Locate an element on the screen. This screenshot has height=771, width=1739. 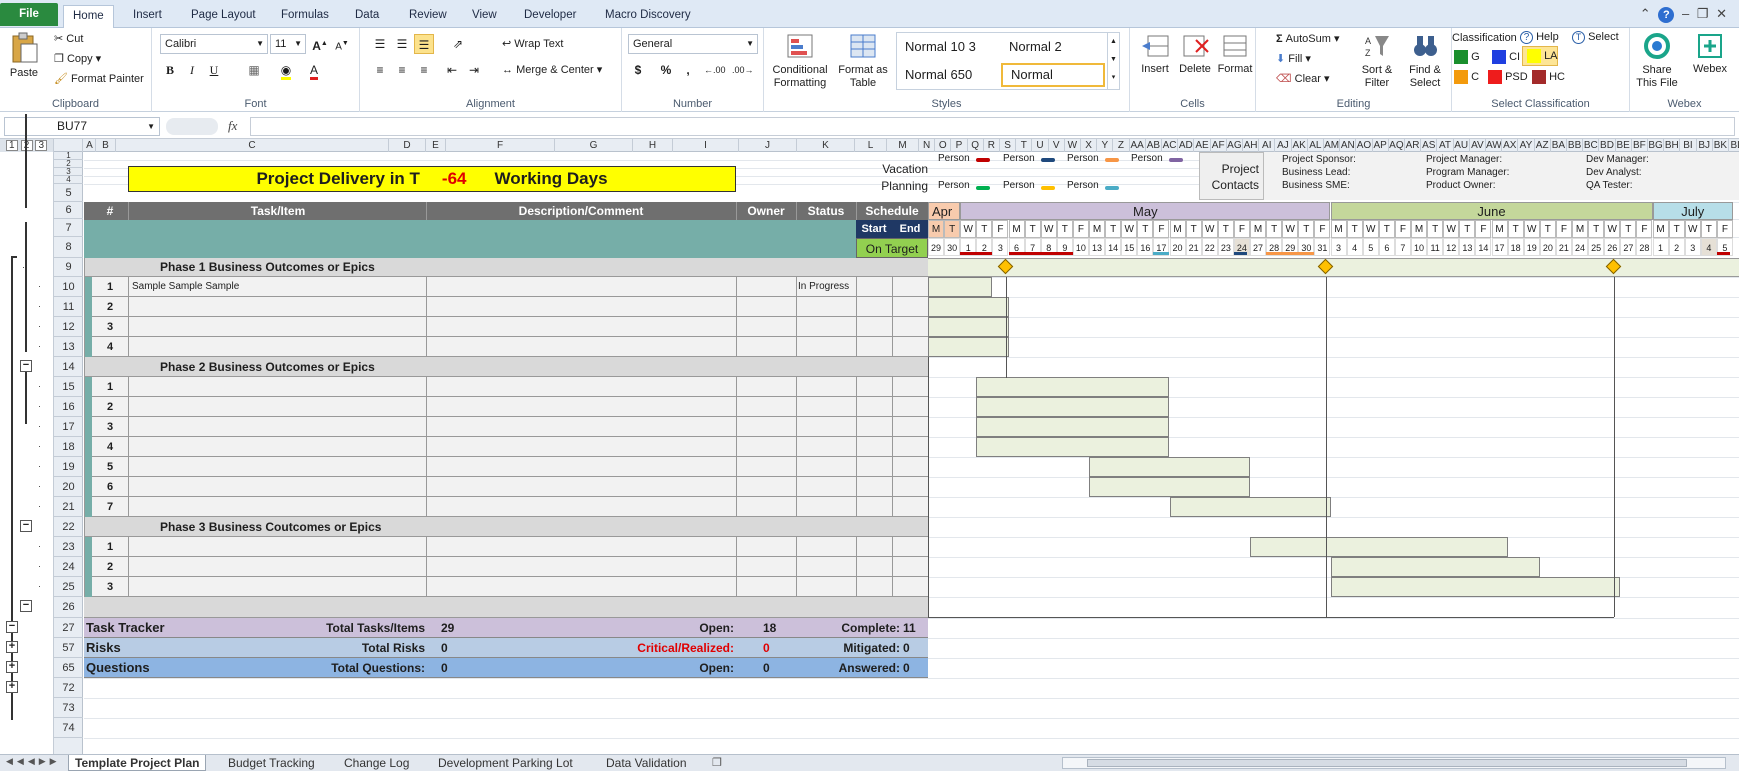
outline-level-1: 1 is located at coordinates (11, 145).